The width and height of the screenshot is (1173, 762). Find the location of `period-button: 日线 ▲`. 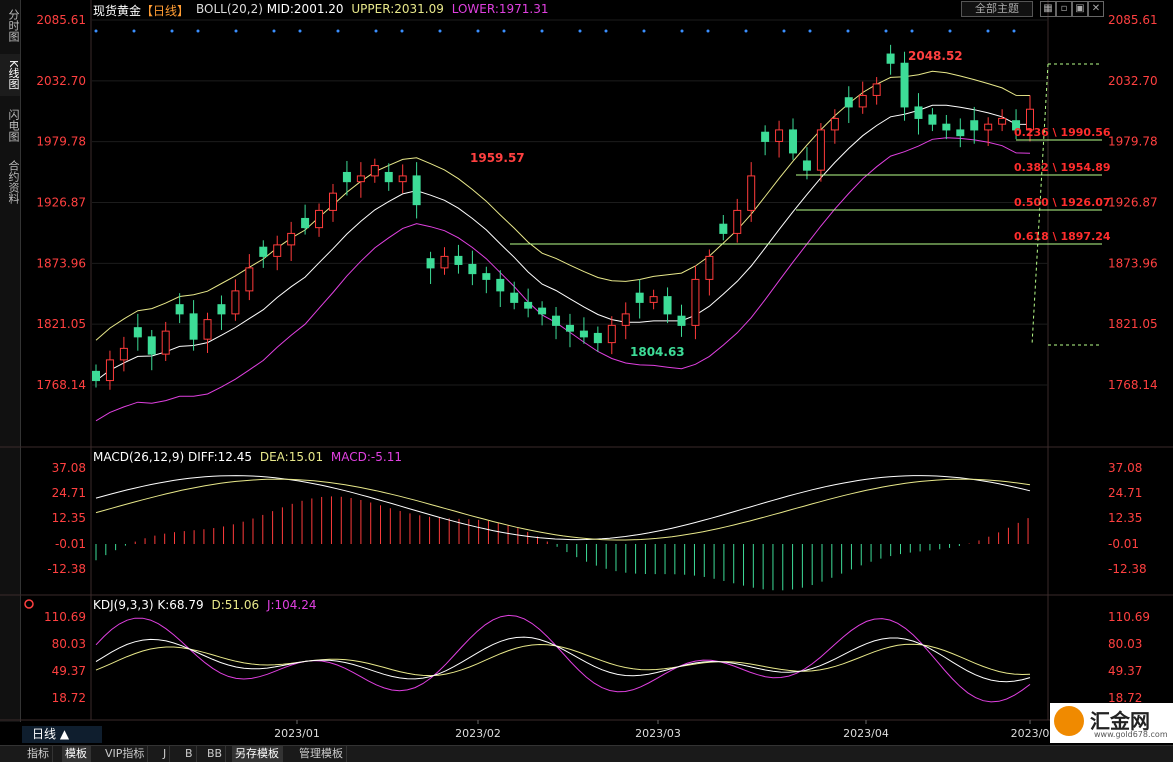

period-button: 日线 ▲ is located at coordinates (62, 734).